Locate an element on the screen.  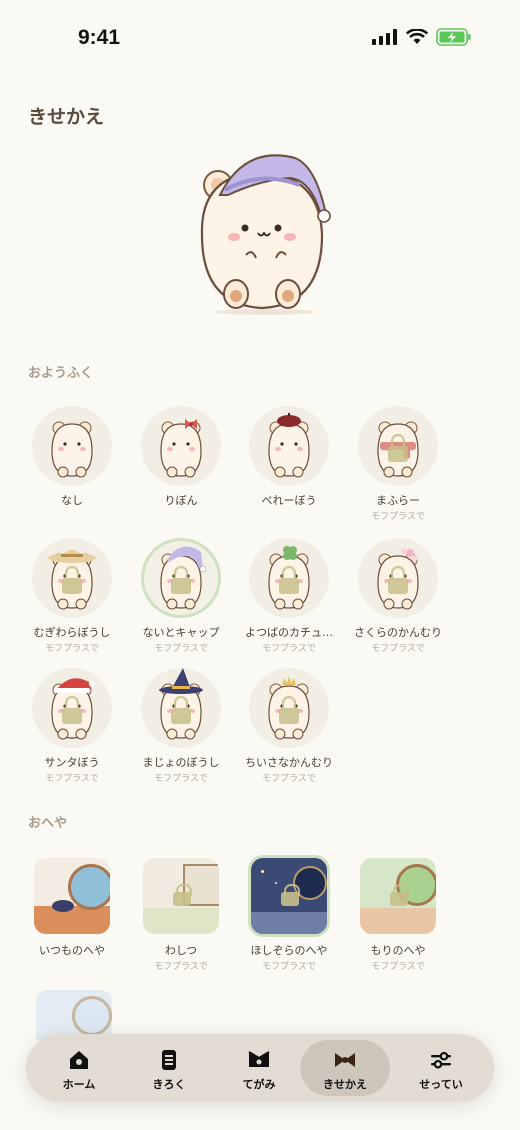
tab-bar: ホーム きろく てがみ きせかえ せってい is located at coordinates (260, 1068).